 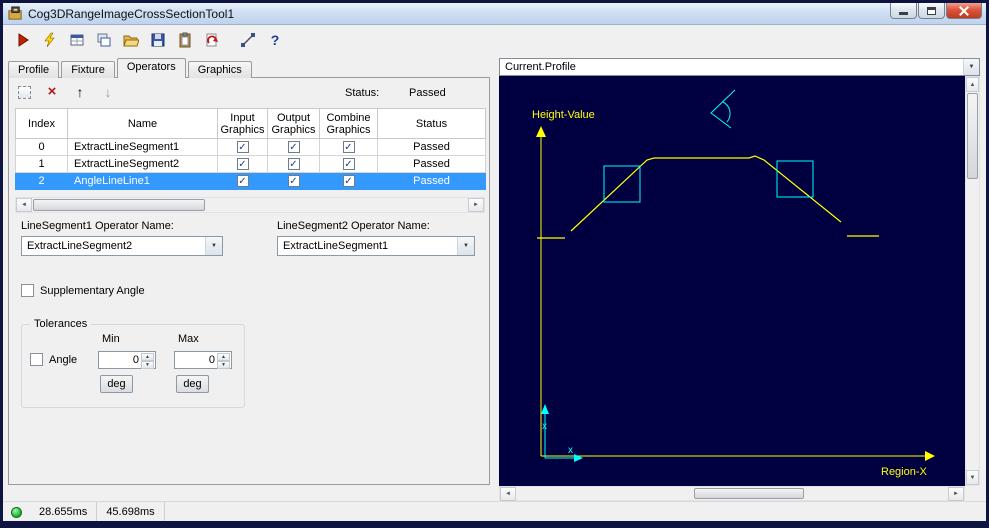 What do you see at coordinates (494, 14) in the screenshot?
I see `titlebar: Cog3DRangeImageCrossSectionTool1` at bounding box center [494, 14].